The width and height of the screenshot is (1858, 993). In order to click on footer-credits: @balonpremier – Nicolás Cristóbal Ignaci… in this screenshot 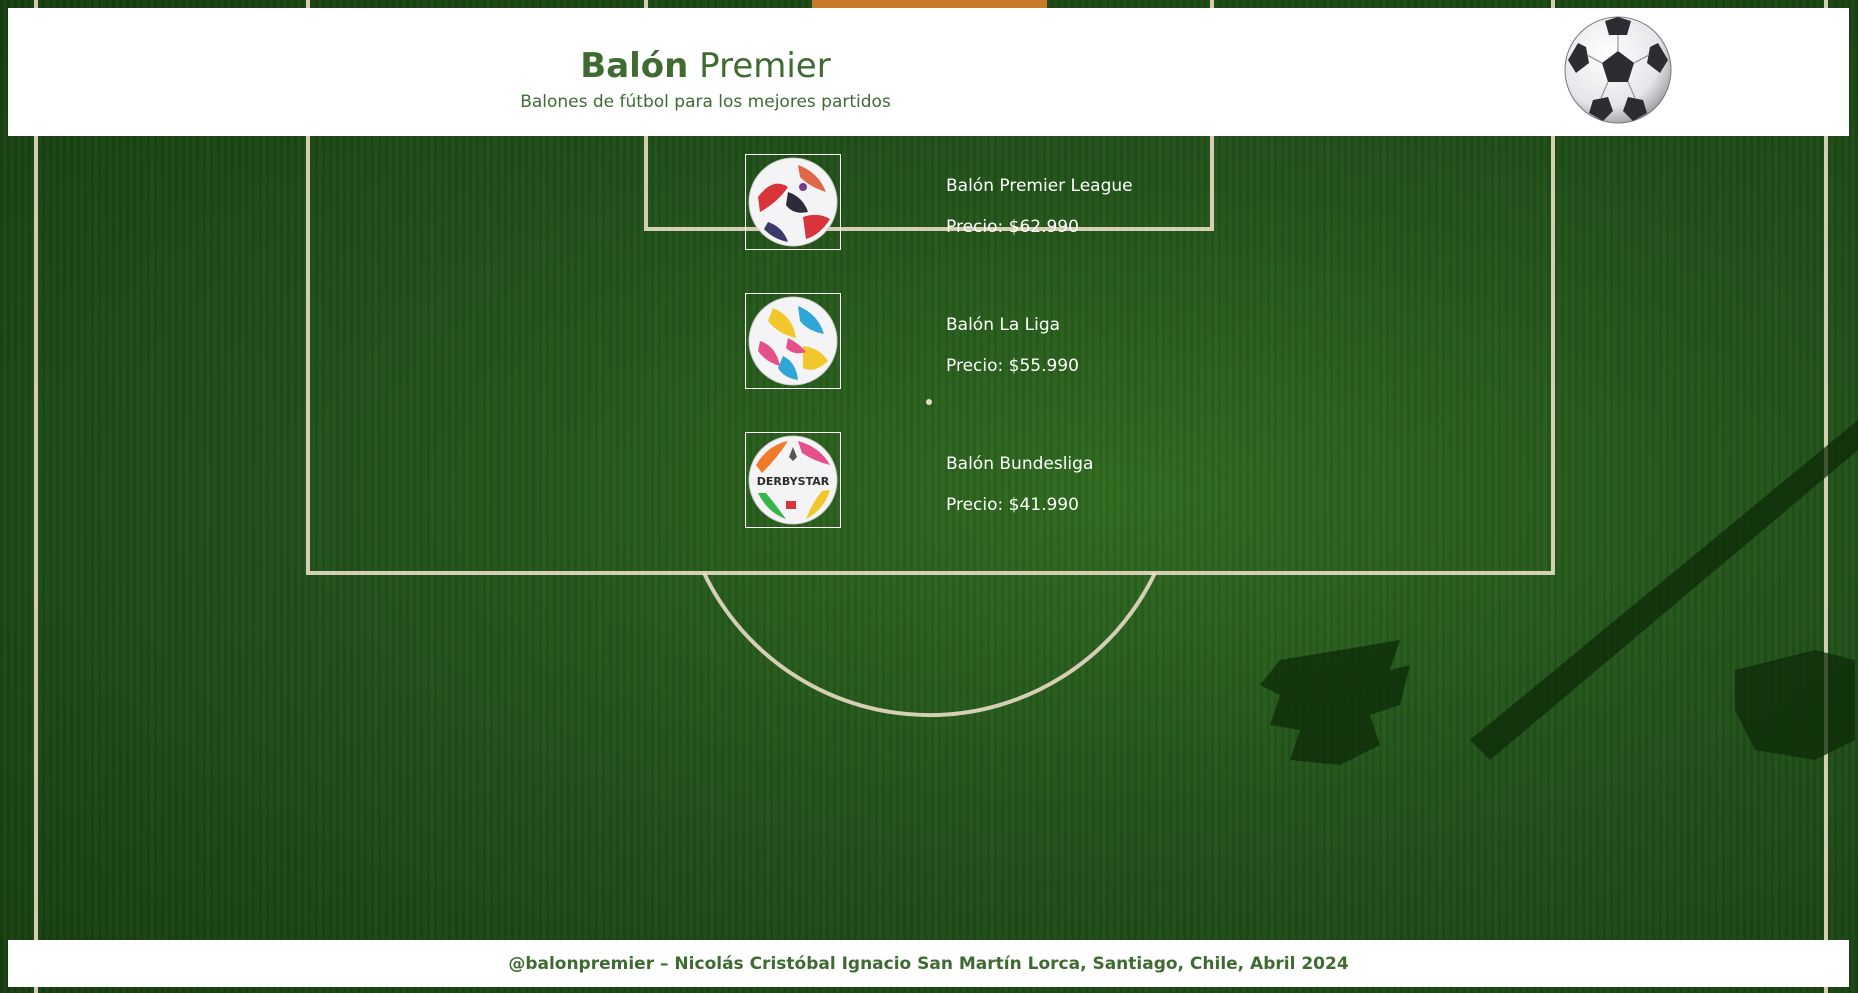, I will do `click(928, 963)`.